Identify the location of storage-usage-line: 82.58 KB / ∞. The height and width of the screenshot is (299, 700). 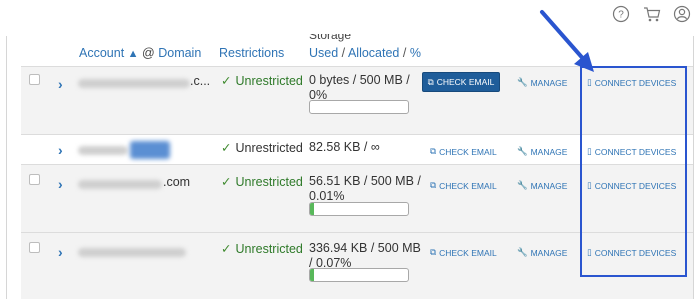
(344, 147).